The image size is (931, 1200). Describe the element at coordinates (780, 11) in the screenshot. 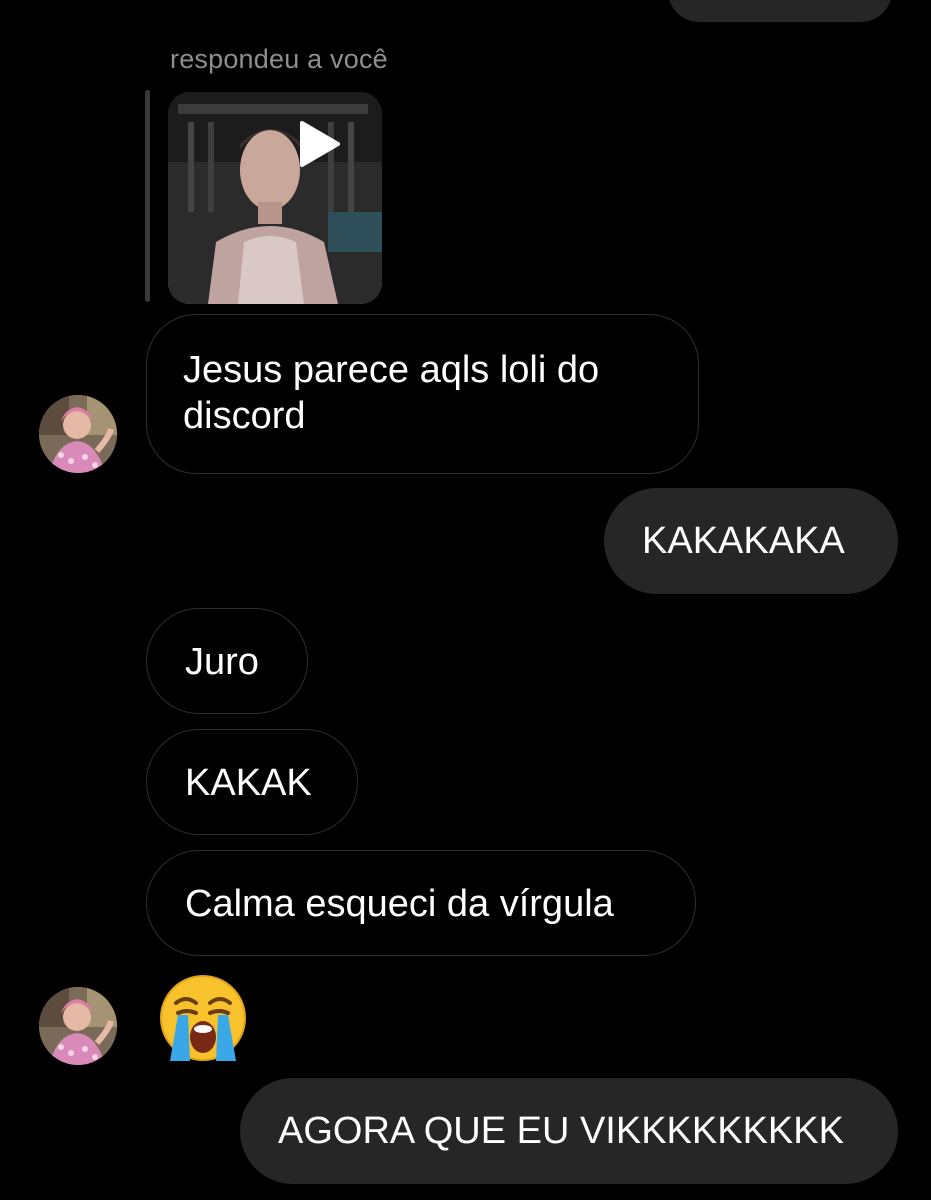

I see `previous-message-bubble` at that location.